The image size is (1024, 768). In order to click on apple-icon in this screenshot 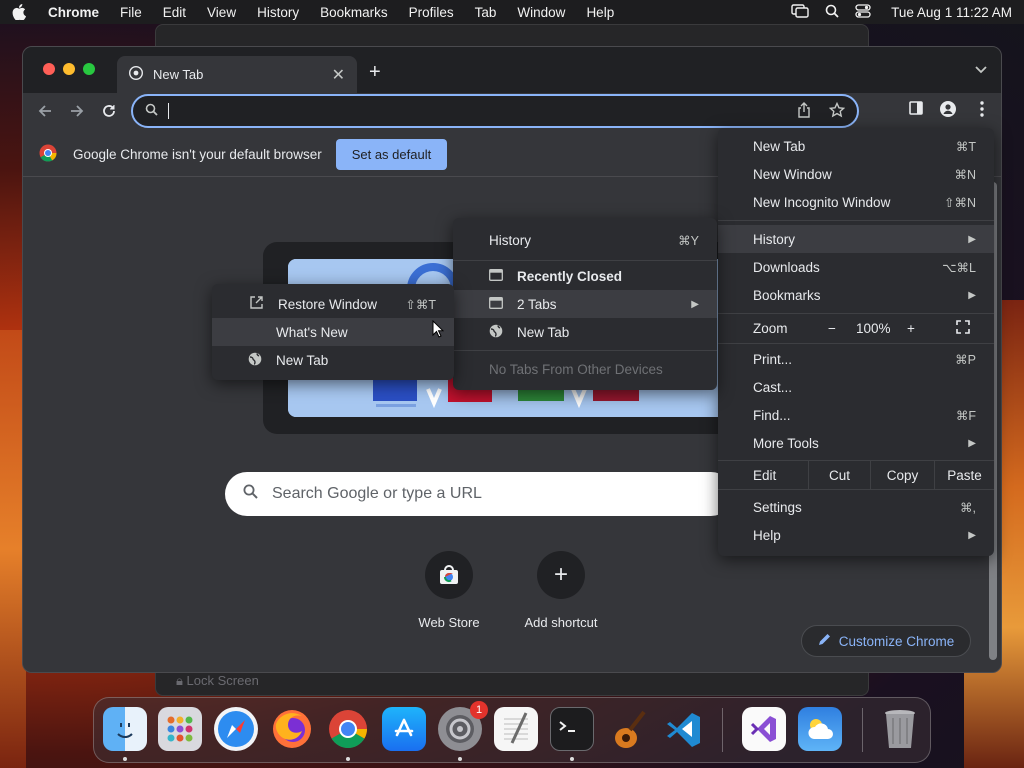, I will do `click(21, 12)`.